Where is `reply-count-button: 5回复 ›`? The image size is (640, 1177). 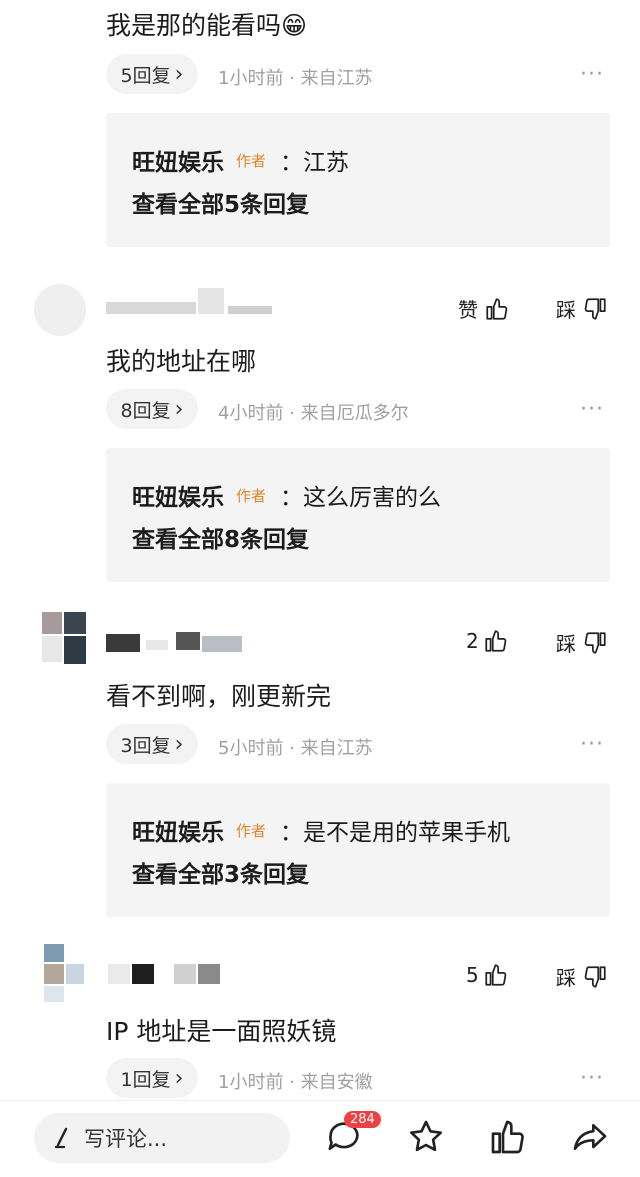 reply-count-button: 5回复 › is located at coordinates (152, 74).